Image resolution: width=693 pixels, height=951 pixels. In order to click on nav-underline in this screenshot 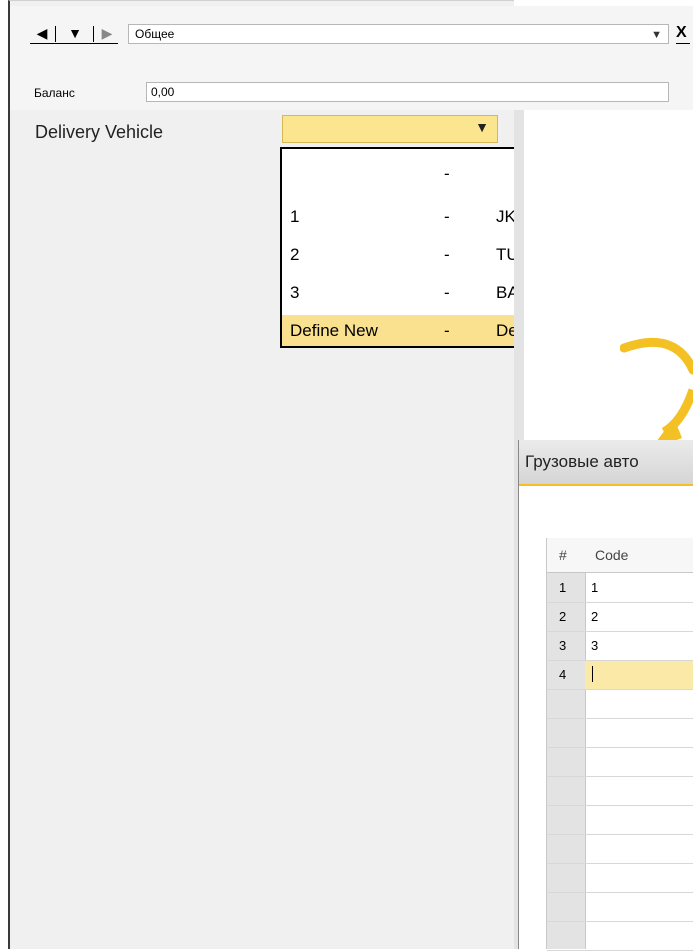, I will do `click(74, 43)`.